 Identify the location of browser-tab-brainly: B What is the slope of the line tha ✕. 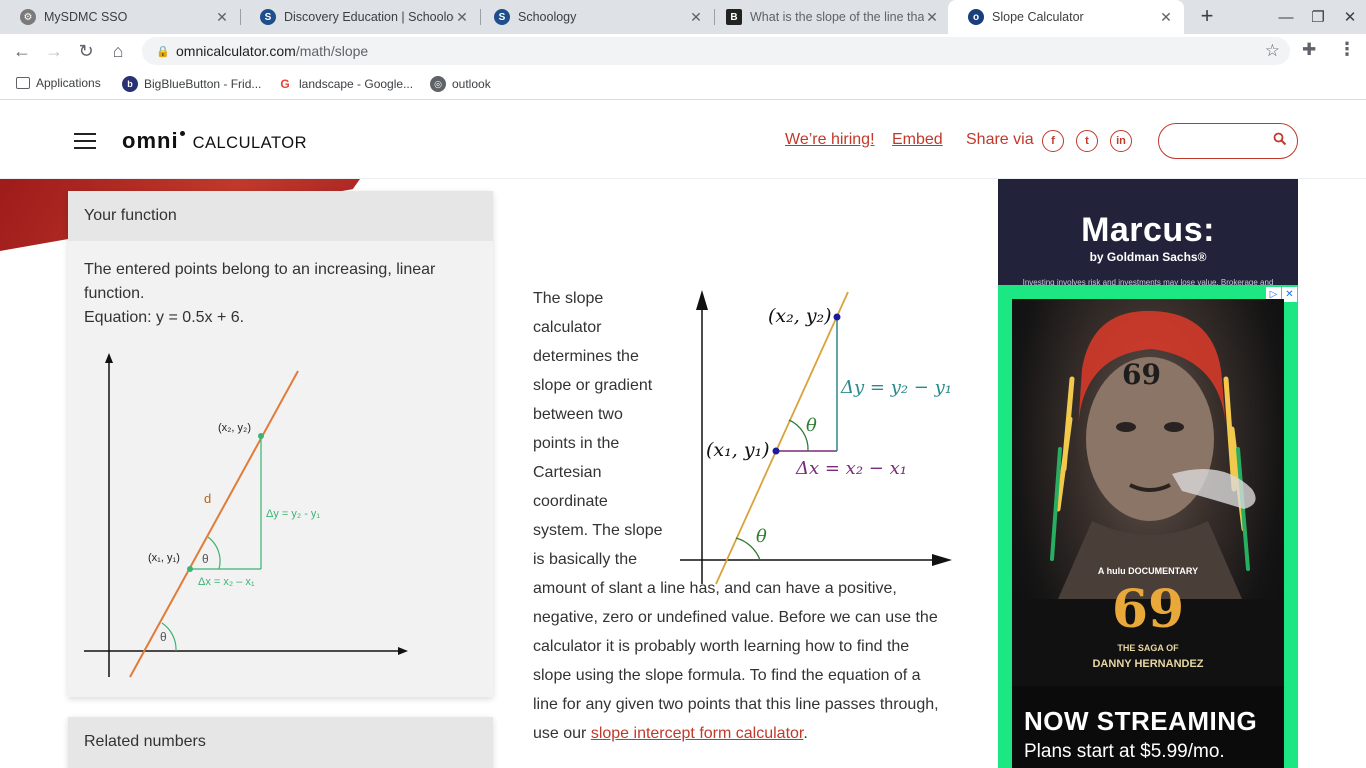
(828, 17).